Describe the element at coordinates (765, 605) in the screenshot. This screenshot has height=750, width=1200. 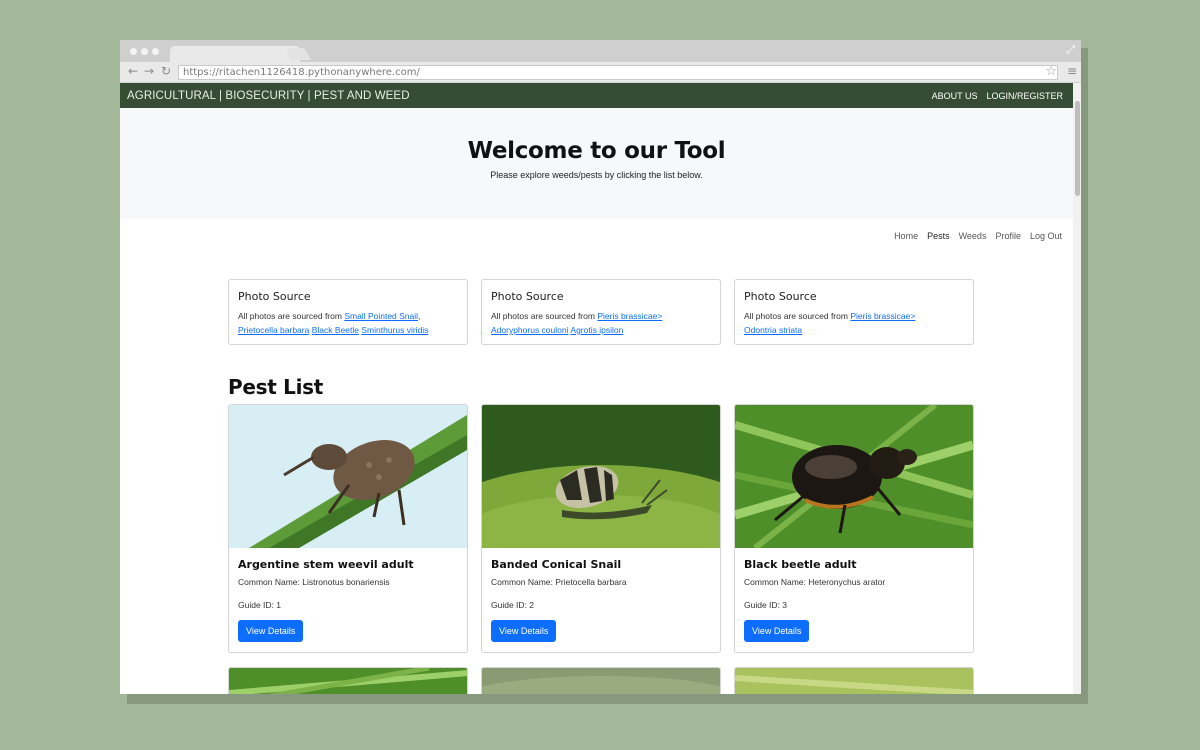
I see `pest-guide-id: Guide ID: 3` at that location.